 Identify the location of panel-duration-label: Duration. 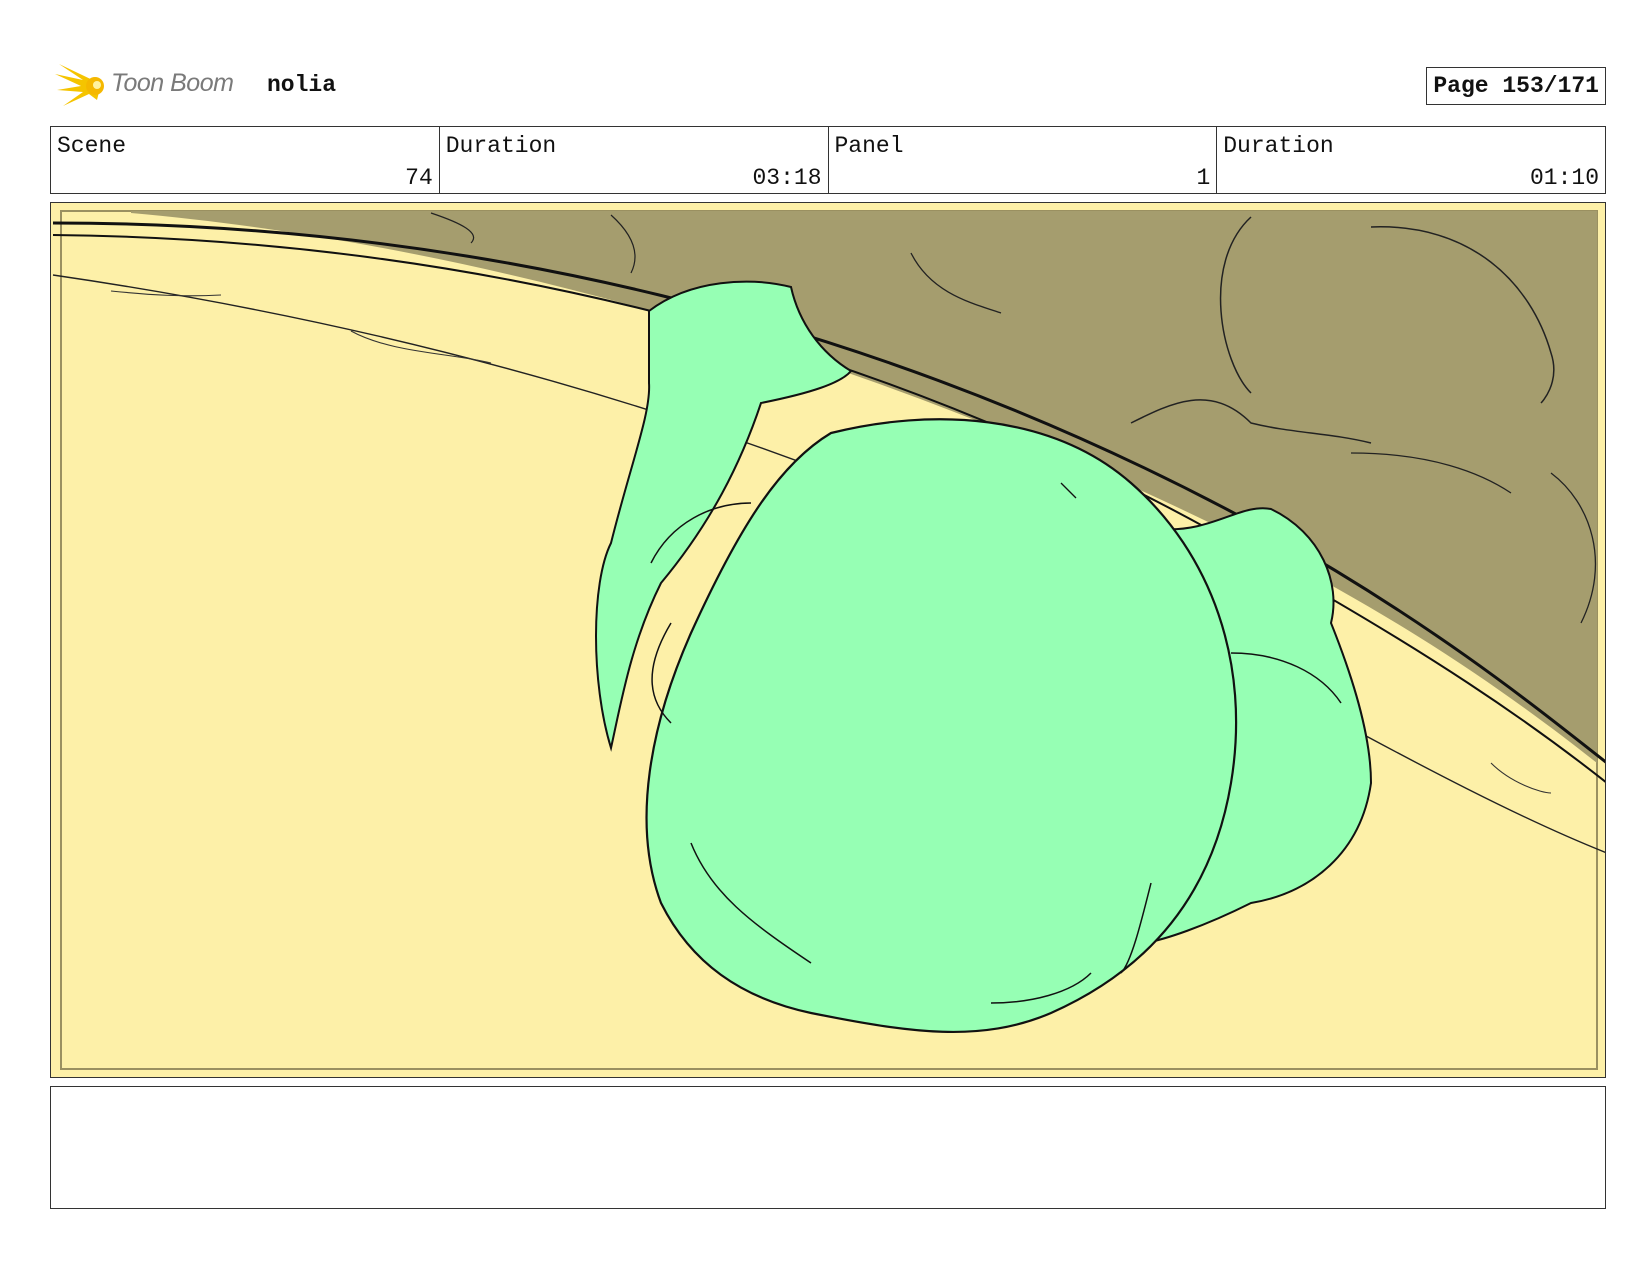
(1278, 146).